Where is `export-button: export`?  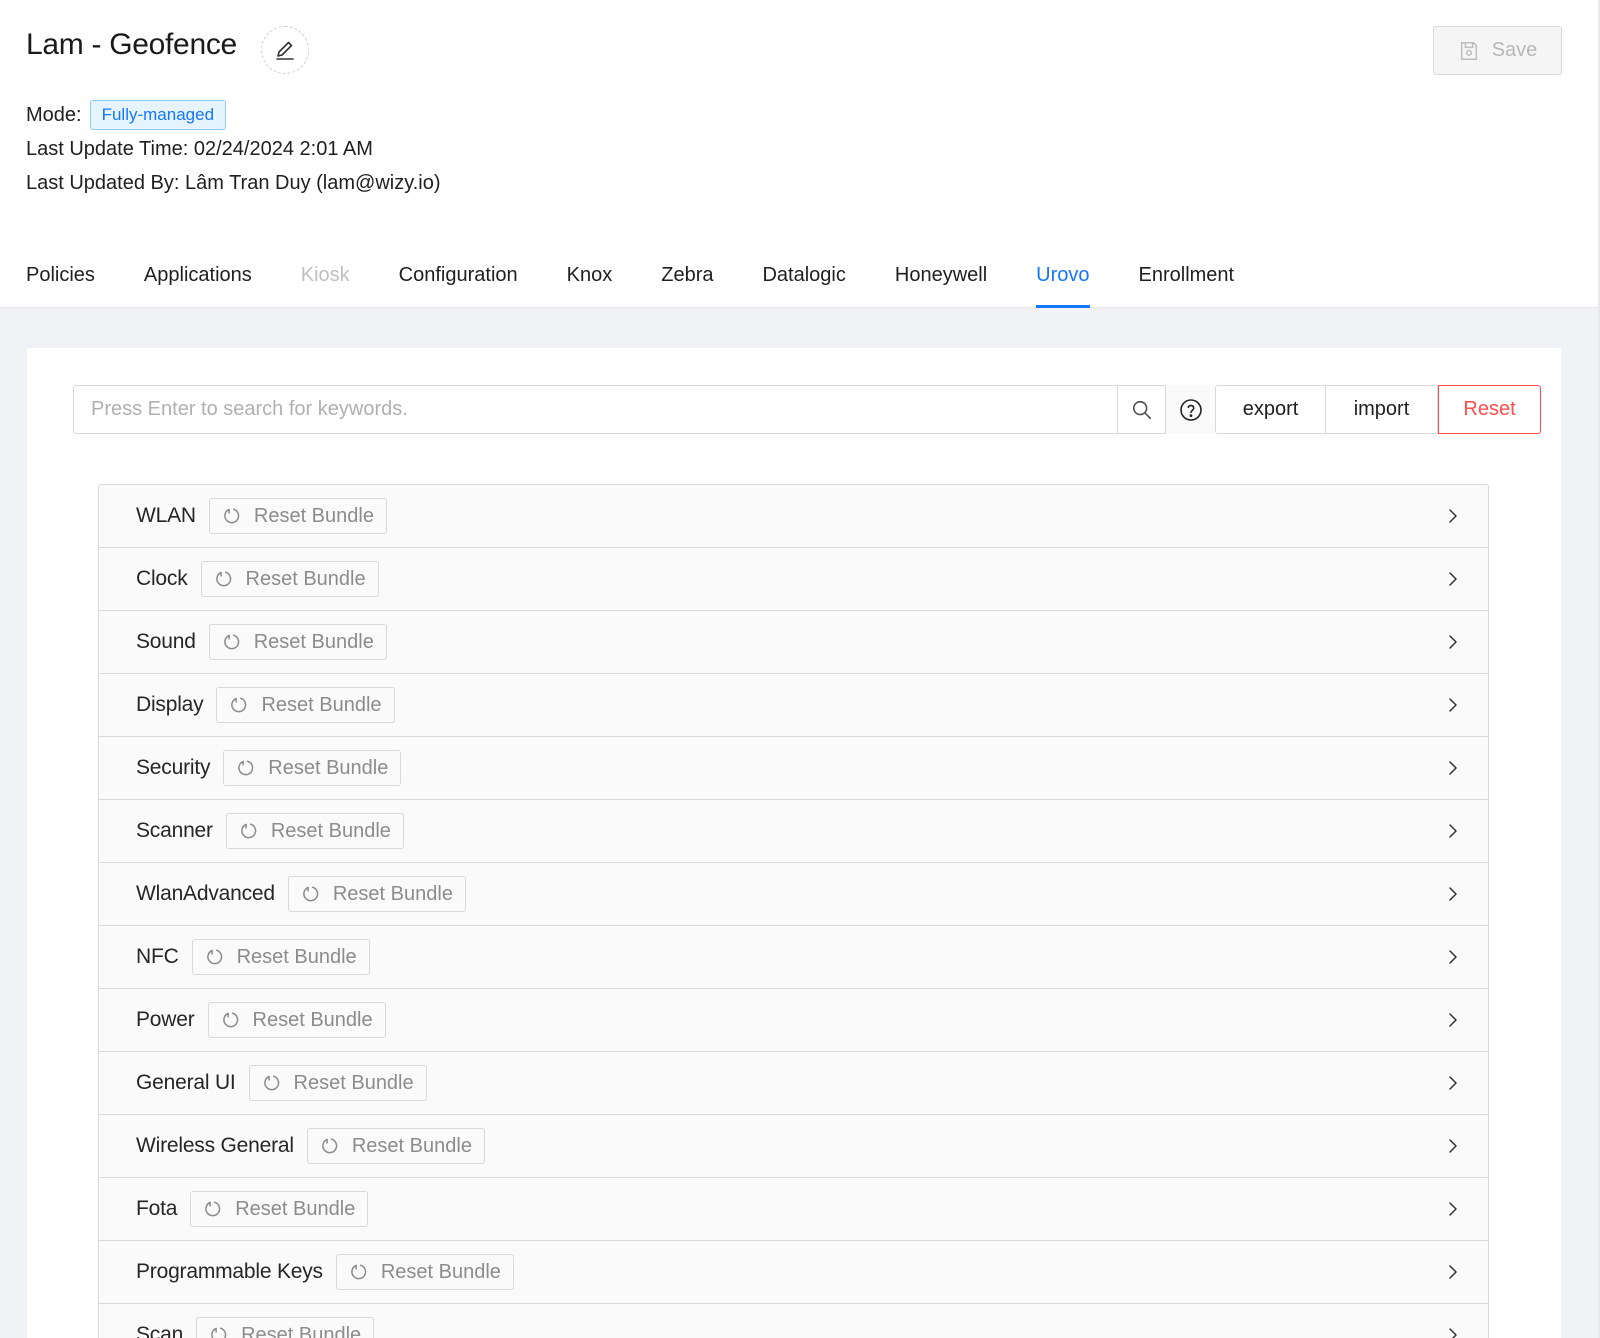 export-button: export is located at coordinates (1270, 409).